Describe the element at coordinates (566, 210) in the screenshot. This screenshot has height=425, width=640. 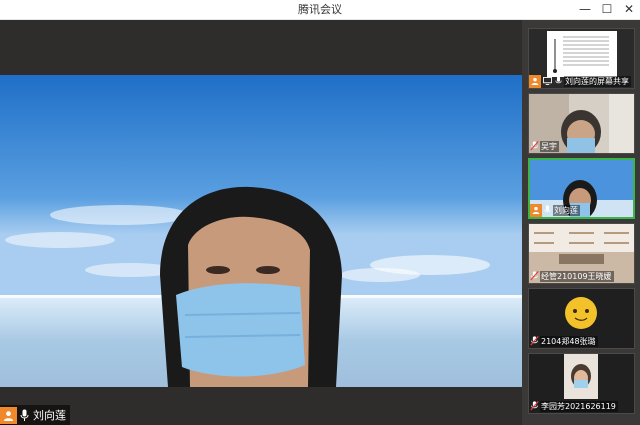
I see `participant-name: 刘向莲` at that location.